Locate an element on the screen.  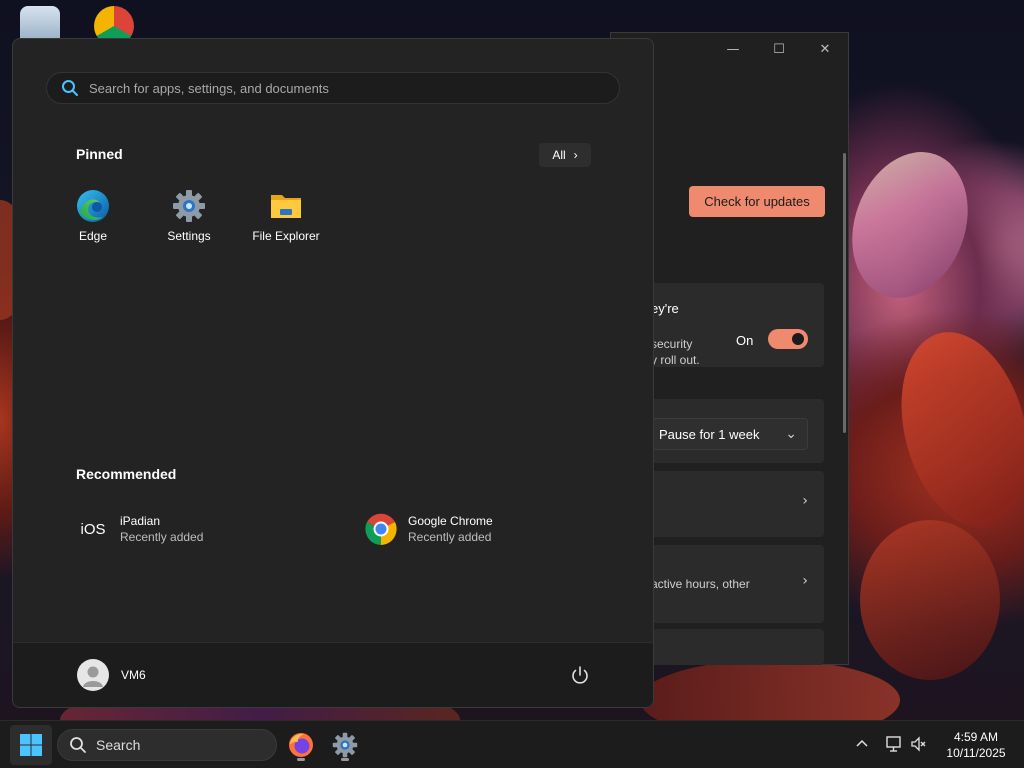
taskbar: Search 4:59 AM 10/11/2025 is located at coordinates (512, 744).